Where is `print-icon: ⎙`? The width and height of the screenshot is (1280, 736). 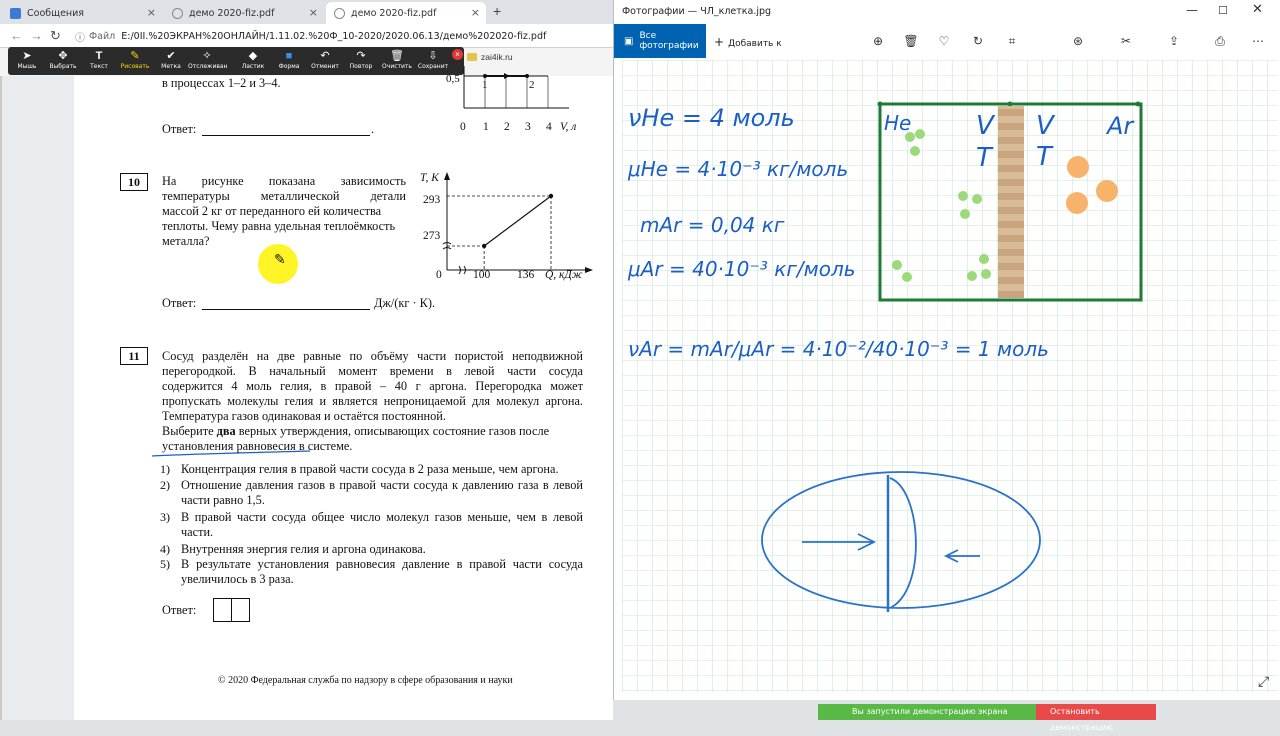
print-icon: ⎙ is located at coordinates (1220, 41).